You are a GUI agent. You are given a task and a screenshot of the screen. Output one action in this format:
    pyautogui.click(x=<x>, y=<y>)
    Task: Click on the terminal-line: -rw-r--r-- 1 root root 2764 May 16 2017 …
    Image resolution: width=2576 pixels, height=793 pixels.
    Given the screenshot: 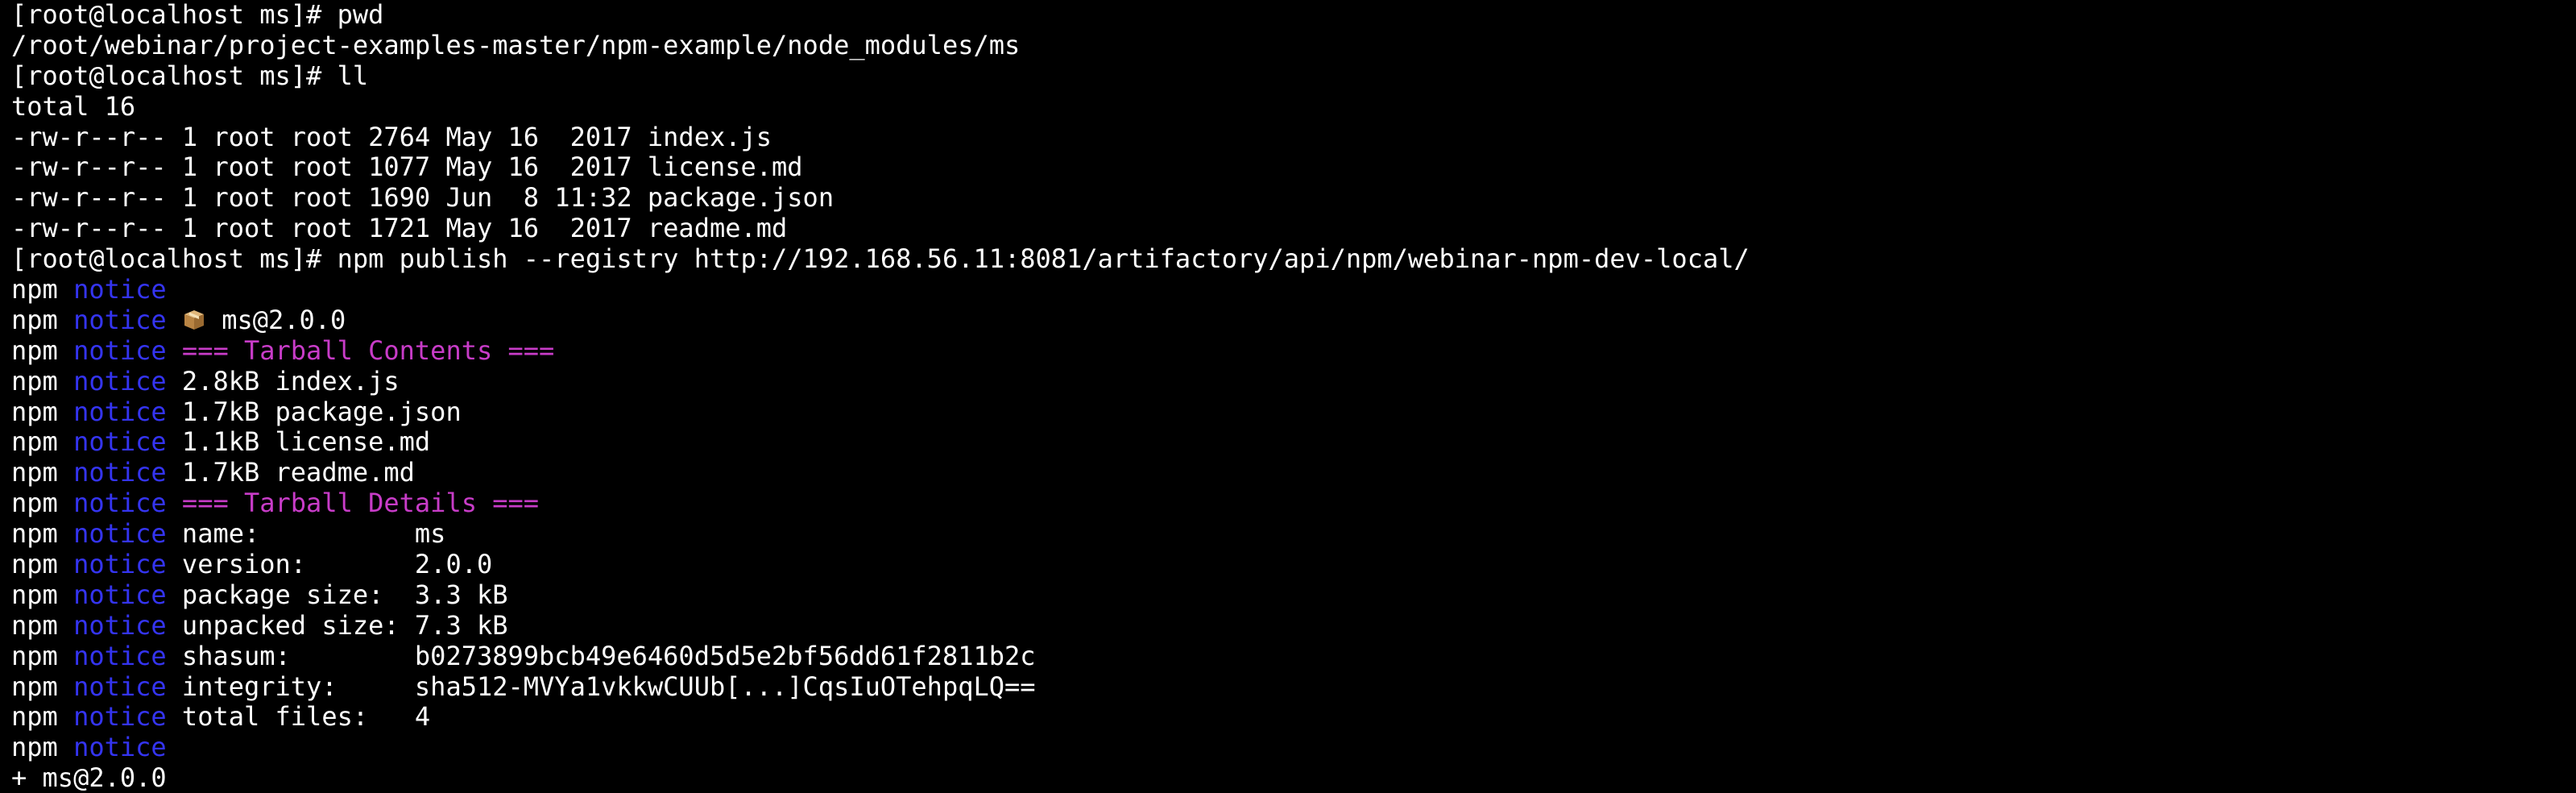 What is the action you would take?
    pyautogui.click(x=1288, y=137)
    